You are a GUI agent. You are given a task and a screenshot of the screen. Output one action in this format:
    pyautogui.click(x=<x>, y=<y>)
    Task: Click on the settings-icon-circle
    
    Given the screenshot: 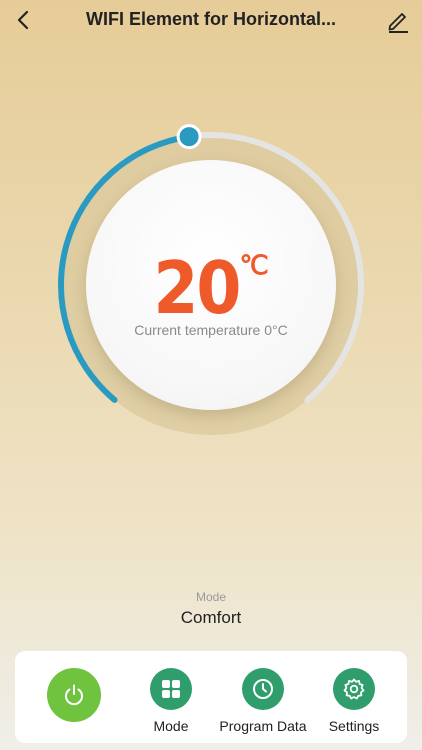 What is the action you would take?
    pyautogui.click(x=354, y=689)
    